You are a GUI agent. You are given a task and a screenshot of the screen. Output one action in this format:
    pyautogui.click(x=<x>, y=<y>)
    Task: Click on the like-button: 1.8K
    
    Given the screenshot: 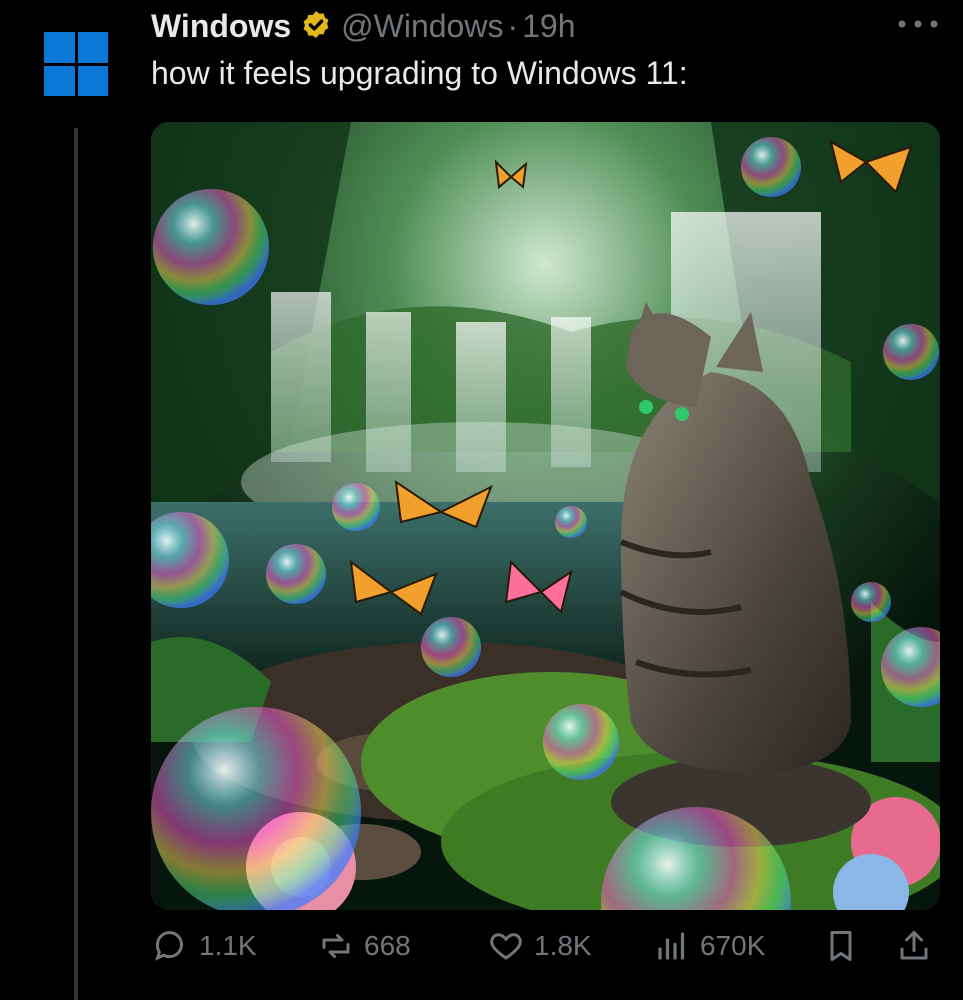 What is the action you would take?
    pyautogui.click(x=540, y=946)
    